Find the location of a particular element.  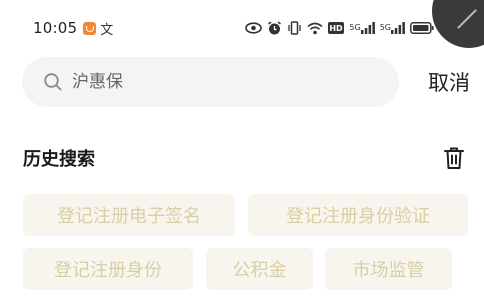

history-title: 历史搜索 is located at coordinates (59, 159).